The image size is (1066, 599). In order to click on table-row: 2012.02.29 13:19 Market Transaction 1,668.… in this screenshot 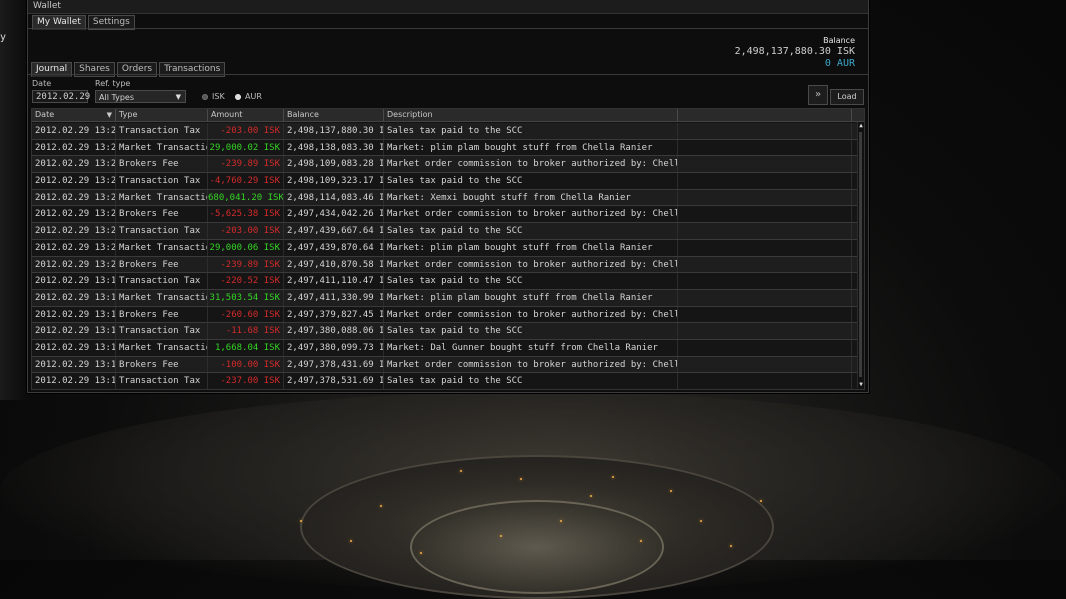, I will do `click(445, 348)`.